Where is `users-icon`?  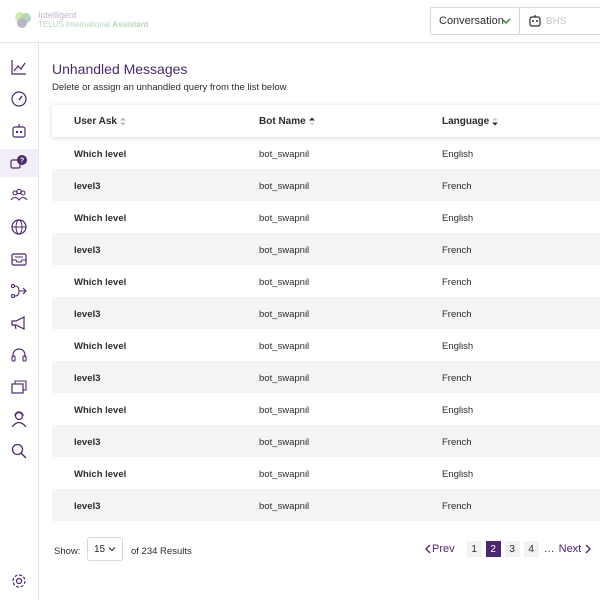
users-icon is located at coordinates (19, 194).